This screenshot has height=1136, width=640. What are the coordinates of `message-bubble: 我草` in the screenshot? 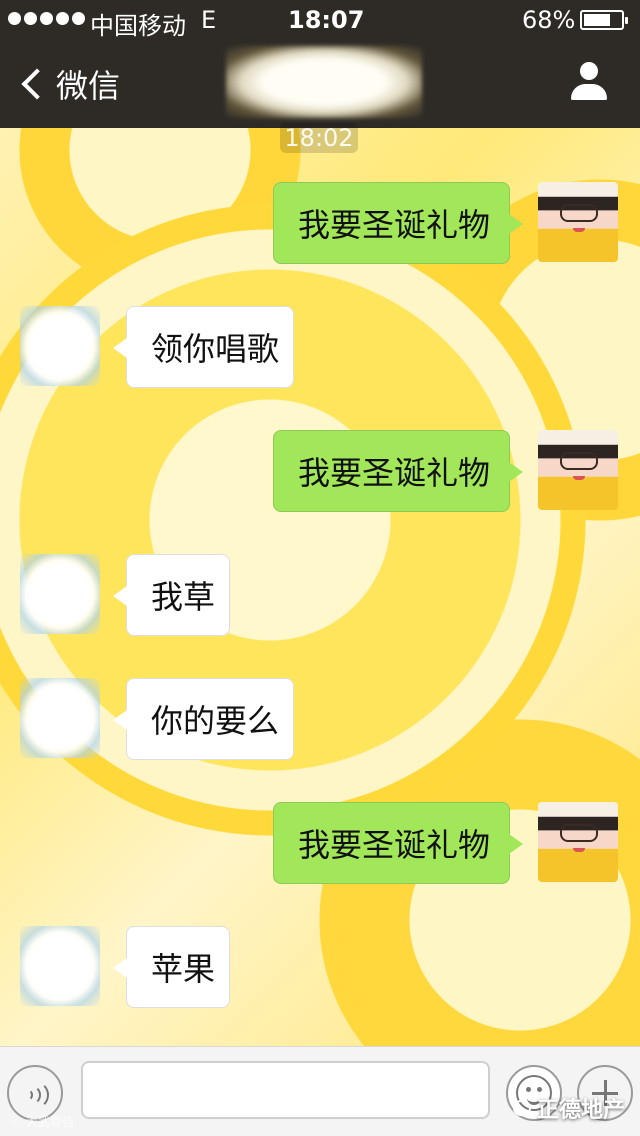 It's located at (171, 595).